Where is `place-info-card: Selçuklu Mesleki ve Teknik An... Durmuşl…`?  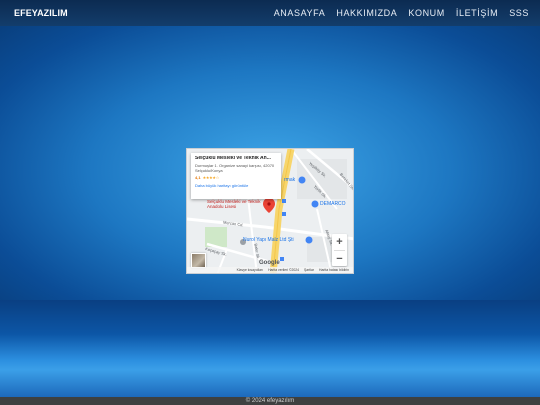 place-info-card: Selçuklu Mesleki ve Teknik An... Durmuşl… is located at coordinates (236, 176).